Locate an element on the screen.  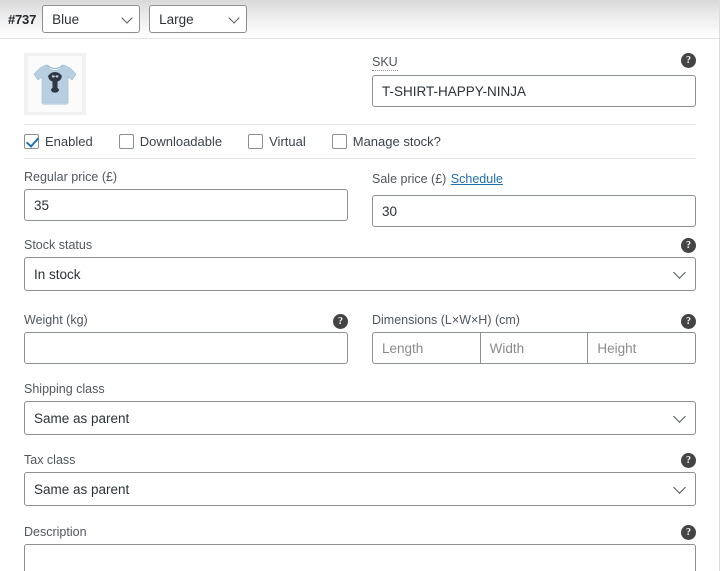
dimension-height-input is located at coordinates (642, 348).